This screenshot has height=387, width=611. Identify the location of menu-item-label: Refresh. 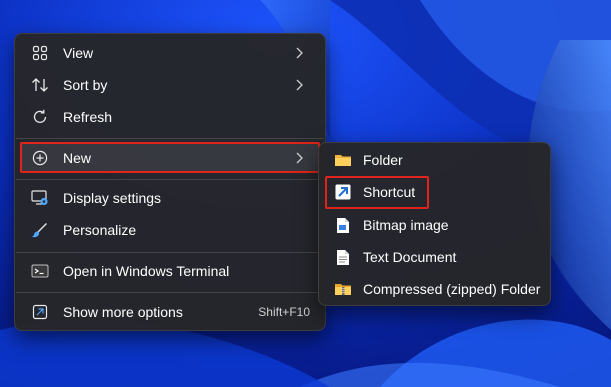
(88, 117).